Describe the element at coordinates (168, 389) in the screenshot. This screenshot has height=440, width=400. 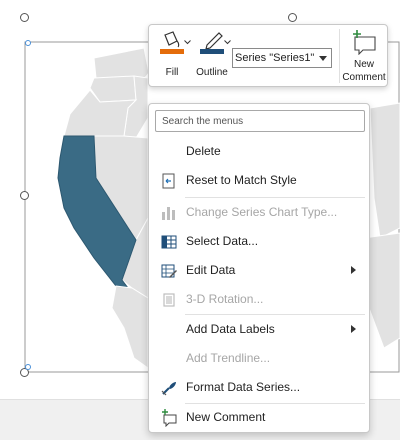
I see `format-series-icon` at that location.